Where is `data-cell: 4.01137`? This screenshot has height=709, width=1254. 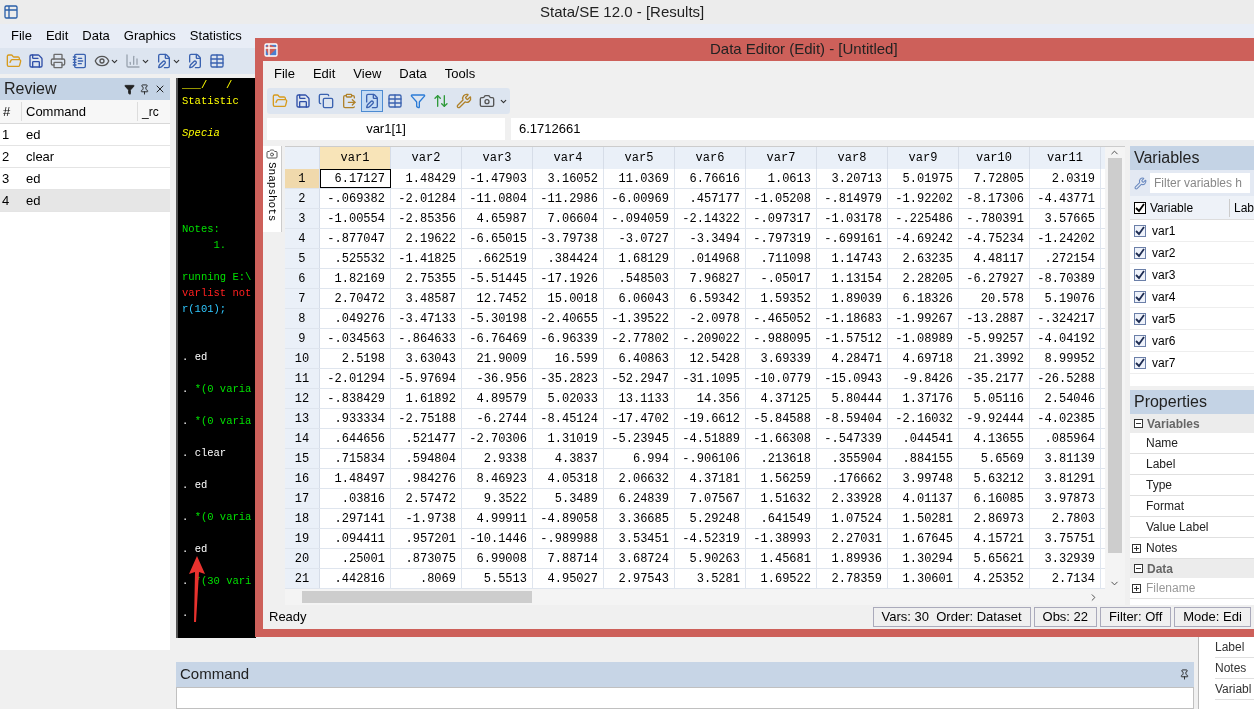
data-cell: 4.01137 is located at coordinates (923, 498).